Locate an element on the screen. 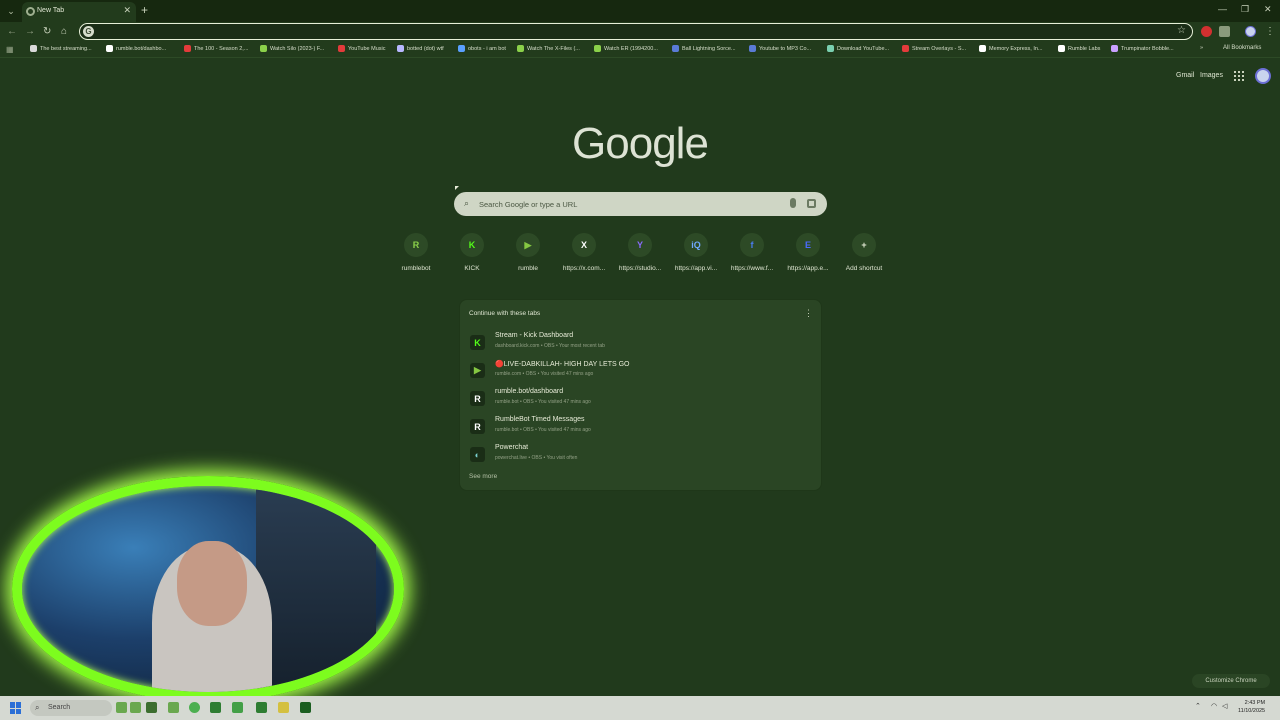 The height and width of the screenshot is (720, 1280). taskbar-search-icon: ⌕ is located at coordinates (37, 707).